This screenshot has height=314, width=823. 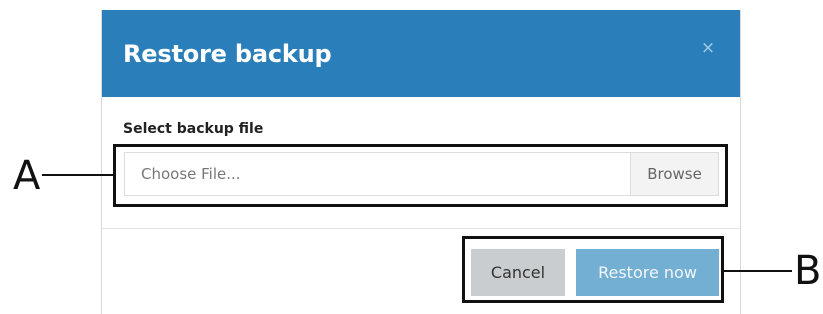 I want to click on close-icon: ×, so click(x=708, y=48).